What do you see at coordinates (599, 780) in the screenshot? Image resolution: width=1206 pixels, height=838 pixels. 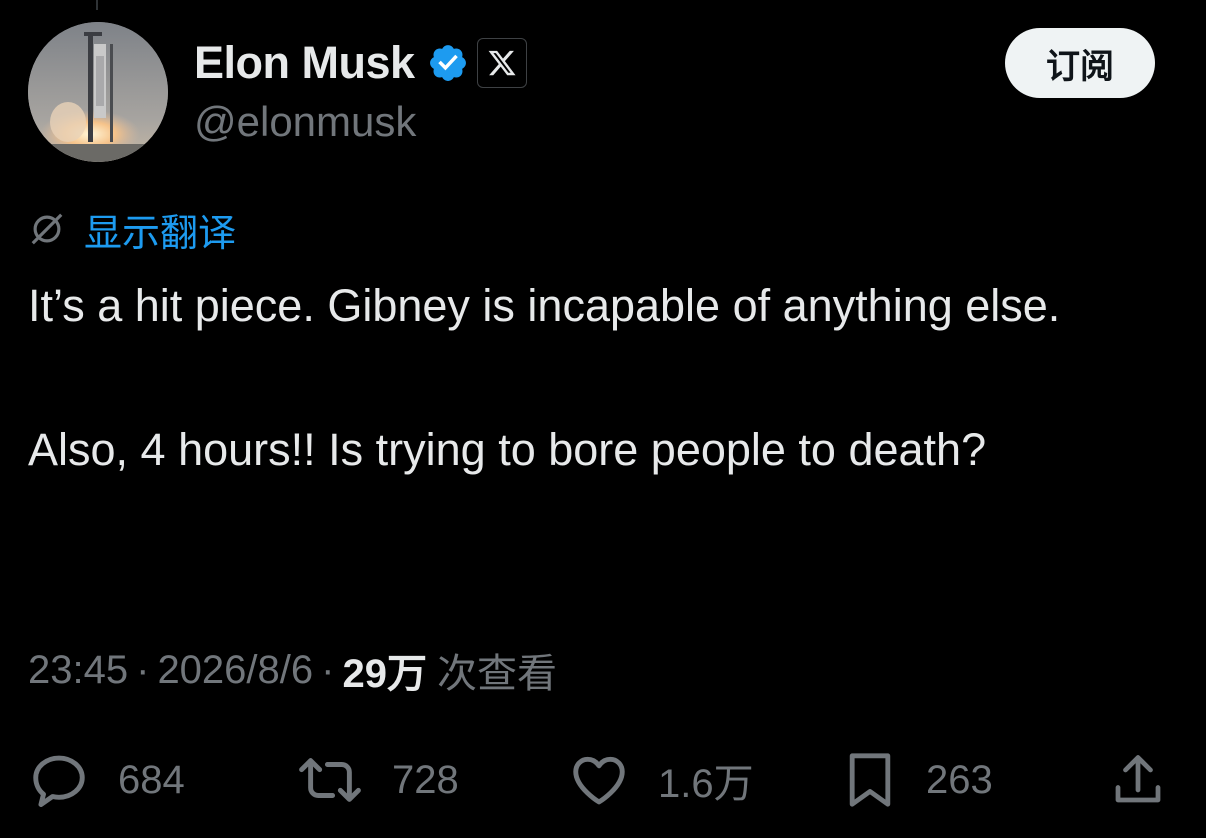 I see `heart-icon` at bounding box center [599, 780].